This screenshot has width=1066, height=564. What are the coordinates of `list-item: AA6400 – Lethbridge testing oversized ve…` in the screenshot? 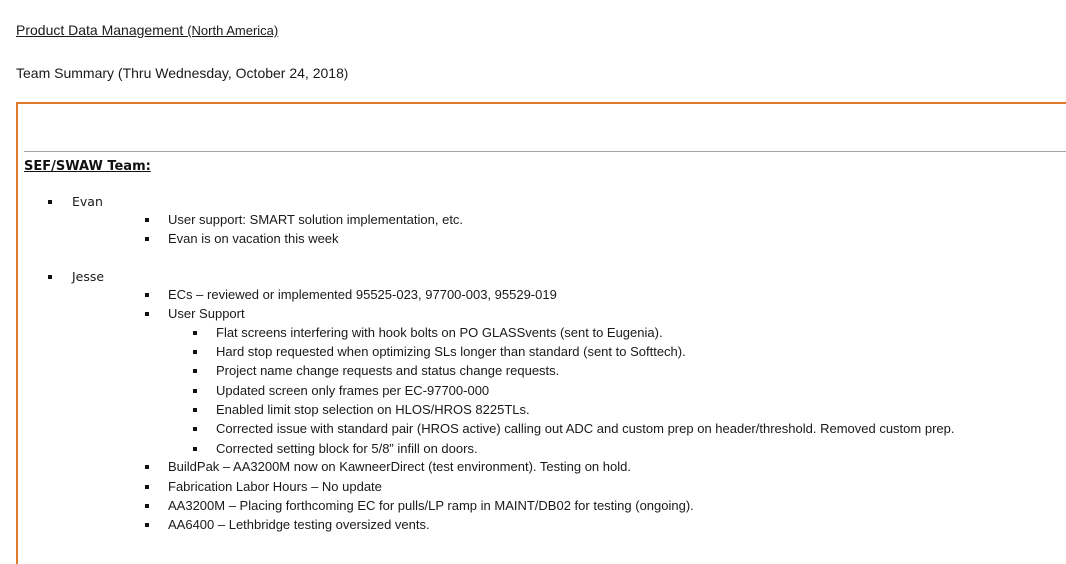 It's located at (299, 524).